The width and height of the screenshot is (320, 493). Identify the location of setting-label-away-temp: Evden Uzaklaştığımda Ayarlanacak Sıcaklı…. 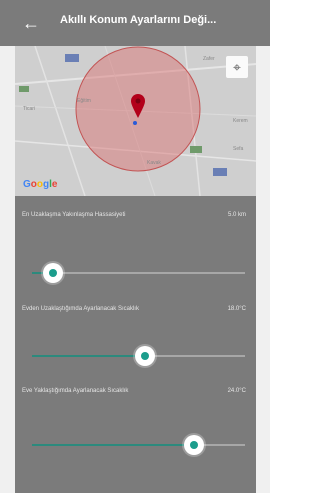
(80, 309).